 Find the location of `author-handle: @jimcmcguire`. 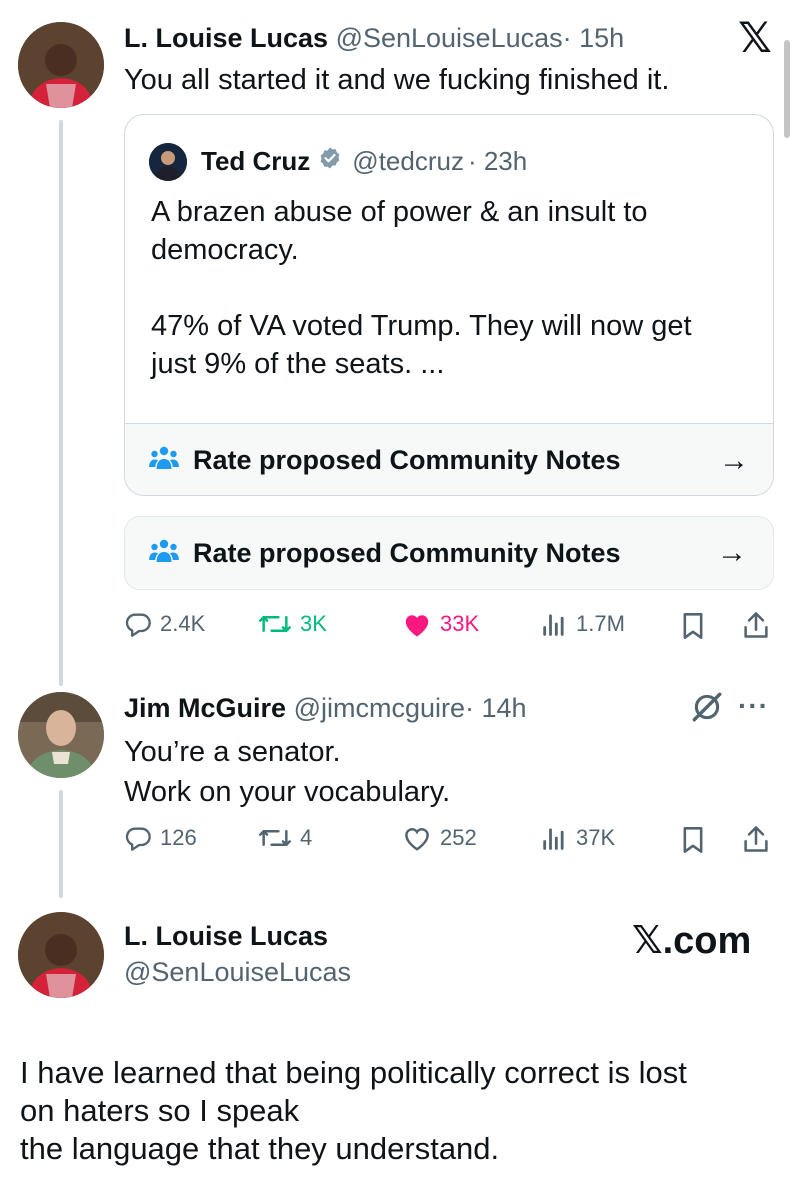

author-handle: @jimcmcguire is located at coordinates (379, 708).